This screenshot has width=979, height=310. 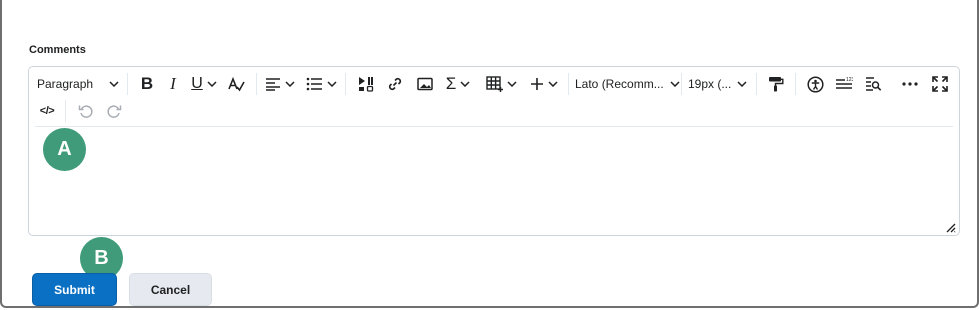 I want to click on resize-handle-icon, so click(x=950, y=226).